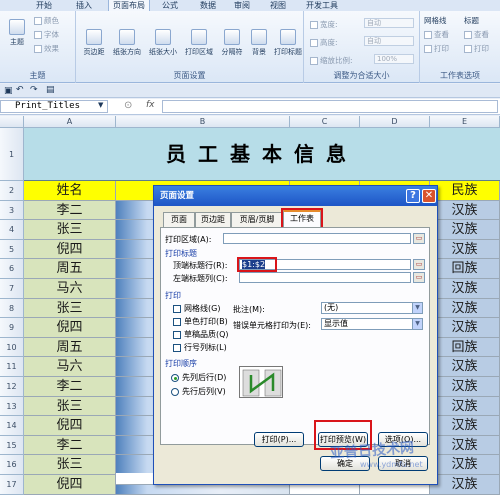 The image size is (500, 495). I want to click on fonts-button: 字体, so click(46, 34).